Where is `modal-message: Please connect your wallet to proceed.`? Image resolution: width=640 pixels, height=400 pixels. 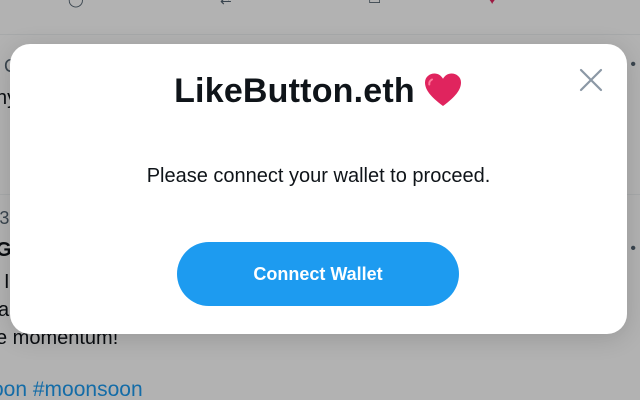
modal-message: Please connect your wallet to proceed. is located at coordinates (318, 176).